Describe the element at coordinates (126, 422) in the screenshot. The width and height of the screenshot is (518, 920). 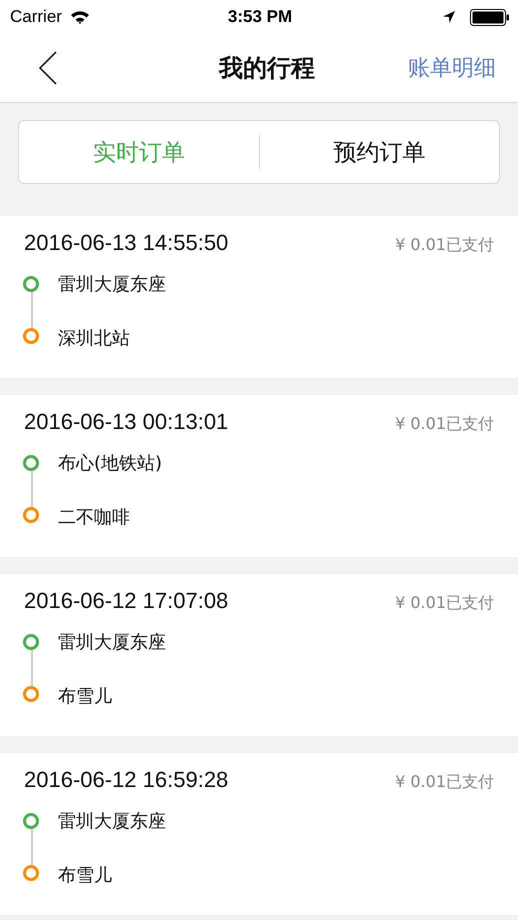
I see `trip-time: 2016-06-13 00:13:01` at that location.